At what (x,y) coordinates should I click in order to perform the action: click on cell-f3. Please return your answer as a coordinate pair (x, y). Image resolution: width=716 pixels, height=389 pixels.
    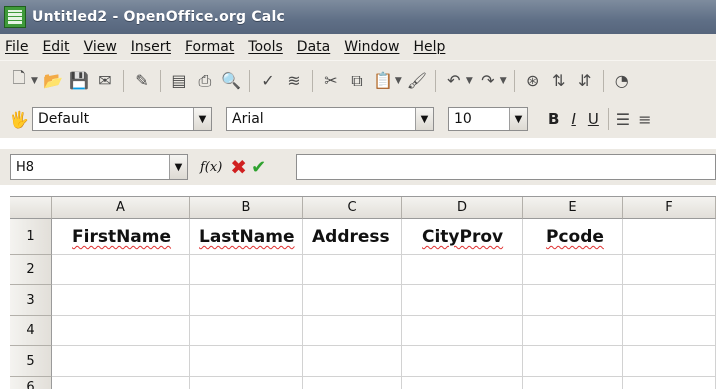
    Looking at the image, I should click on (669, 300).